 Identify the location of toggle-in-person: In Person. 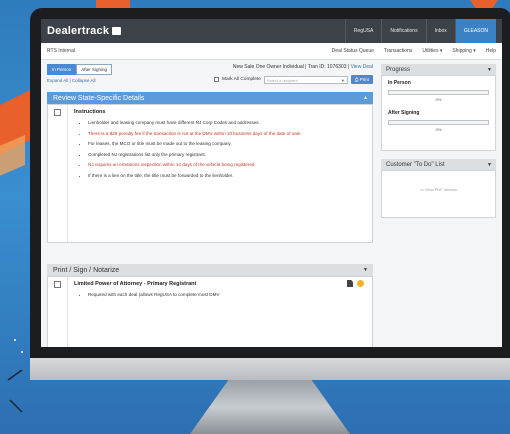
(62, 69).